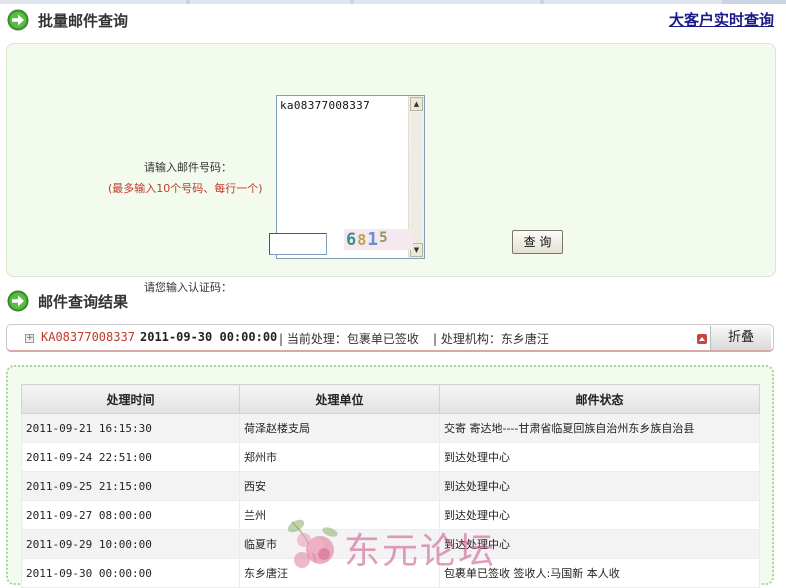 The image size is (786, 588). What do you see at coordinates (702, 339) in the screenshot?
I see `collapse-icon` at bounding box center [702, 339].